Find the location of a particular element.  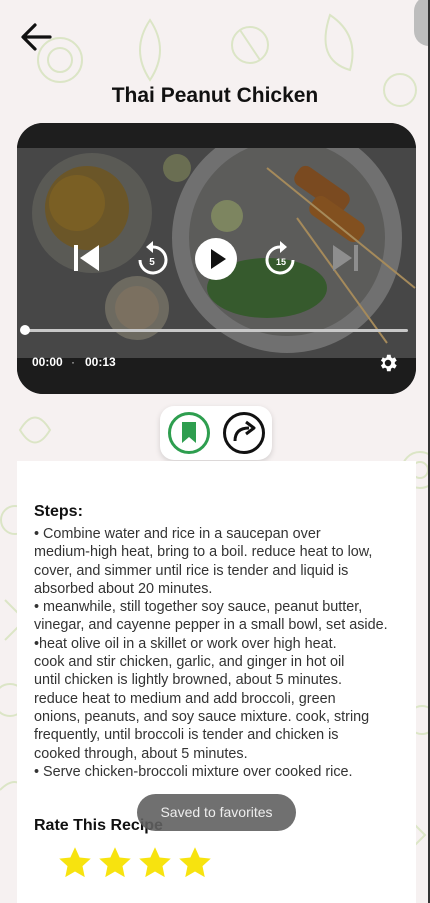

bookmark-icon is located at coordinates (189, 433).